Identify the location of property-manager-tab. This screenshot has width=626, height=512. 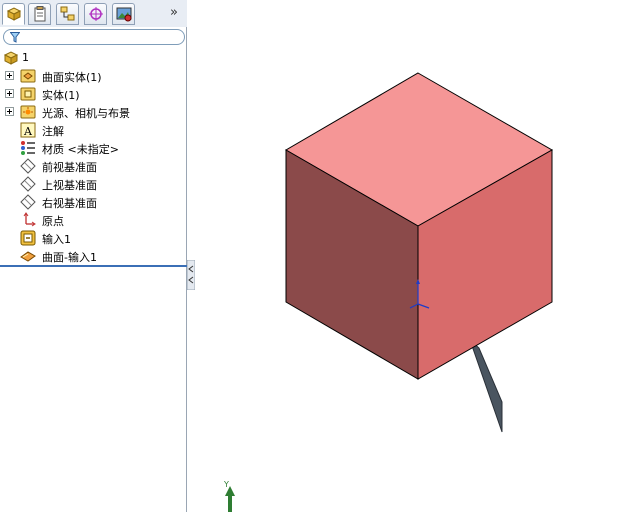
(39, 14).